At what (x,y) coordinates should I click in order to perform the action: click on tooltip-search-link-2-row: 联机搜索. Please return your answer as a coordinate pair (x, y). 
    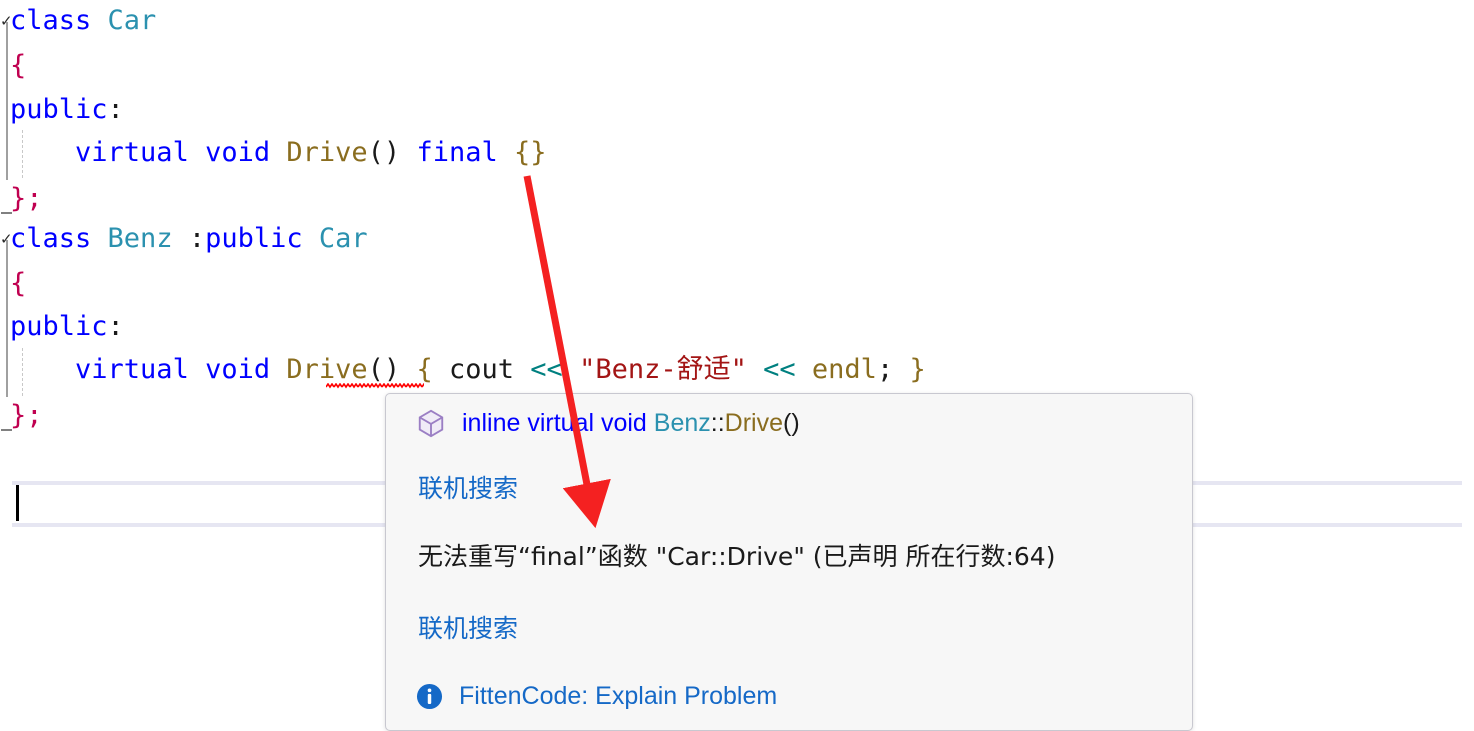
    Looking at the image, I should click on (805, 627).